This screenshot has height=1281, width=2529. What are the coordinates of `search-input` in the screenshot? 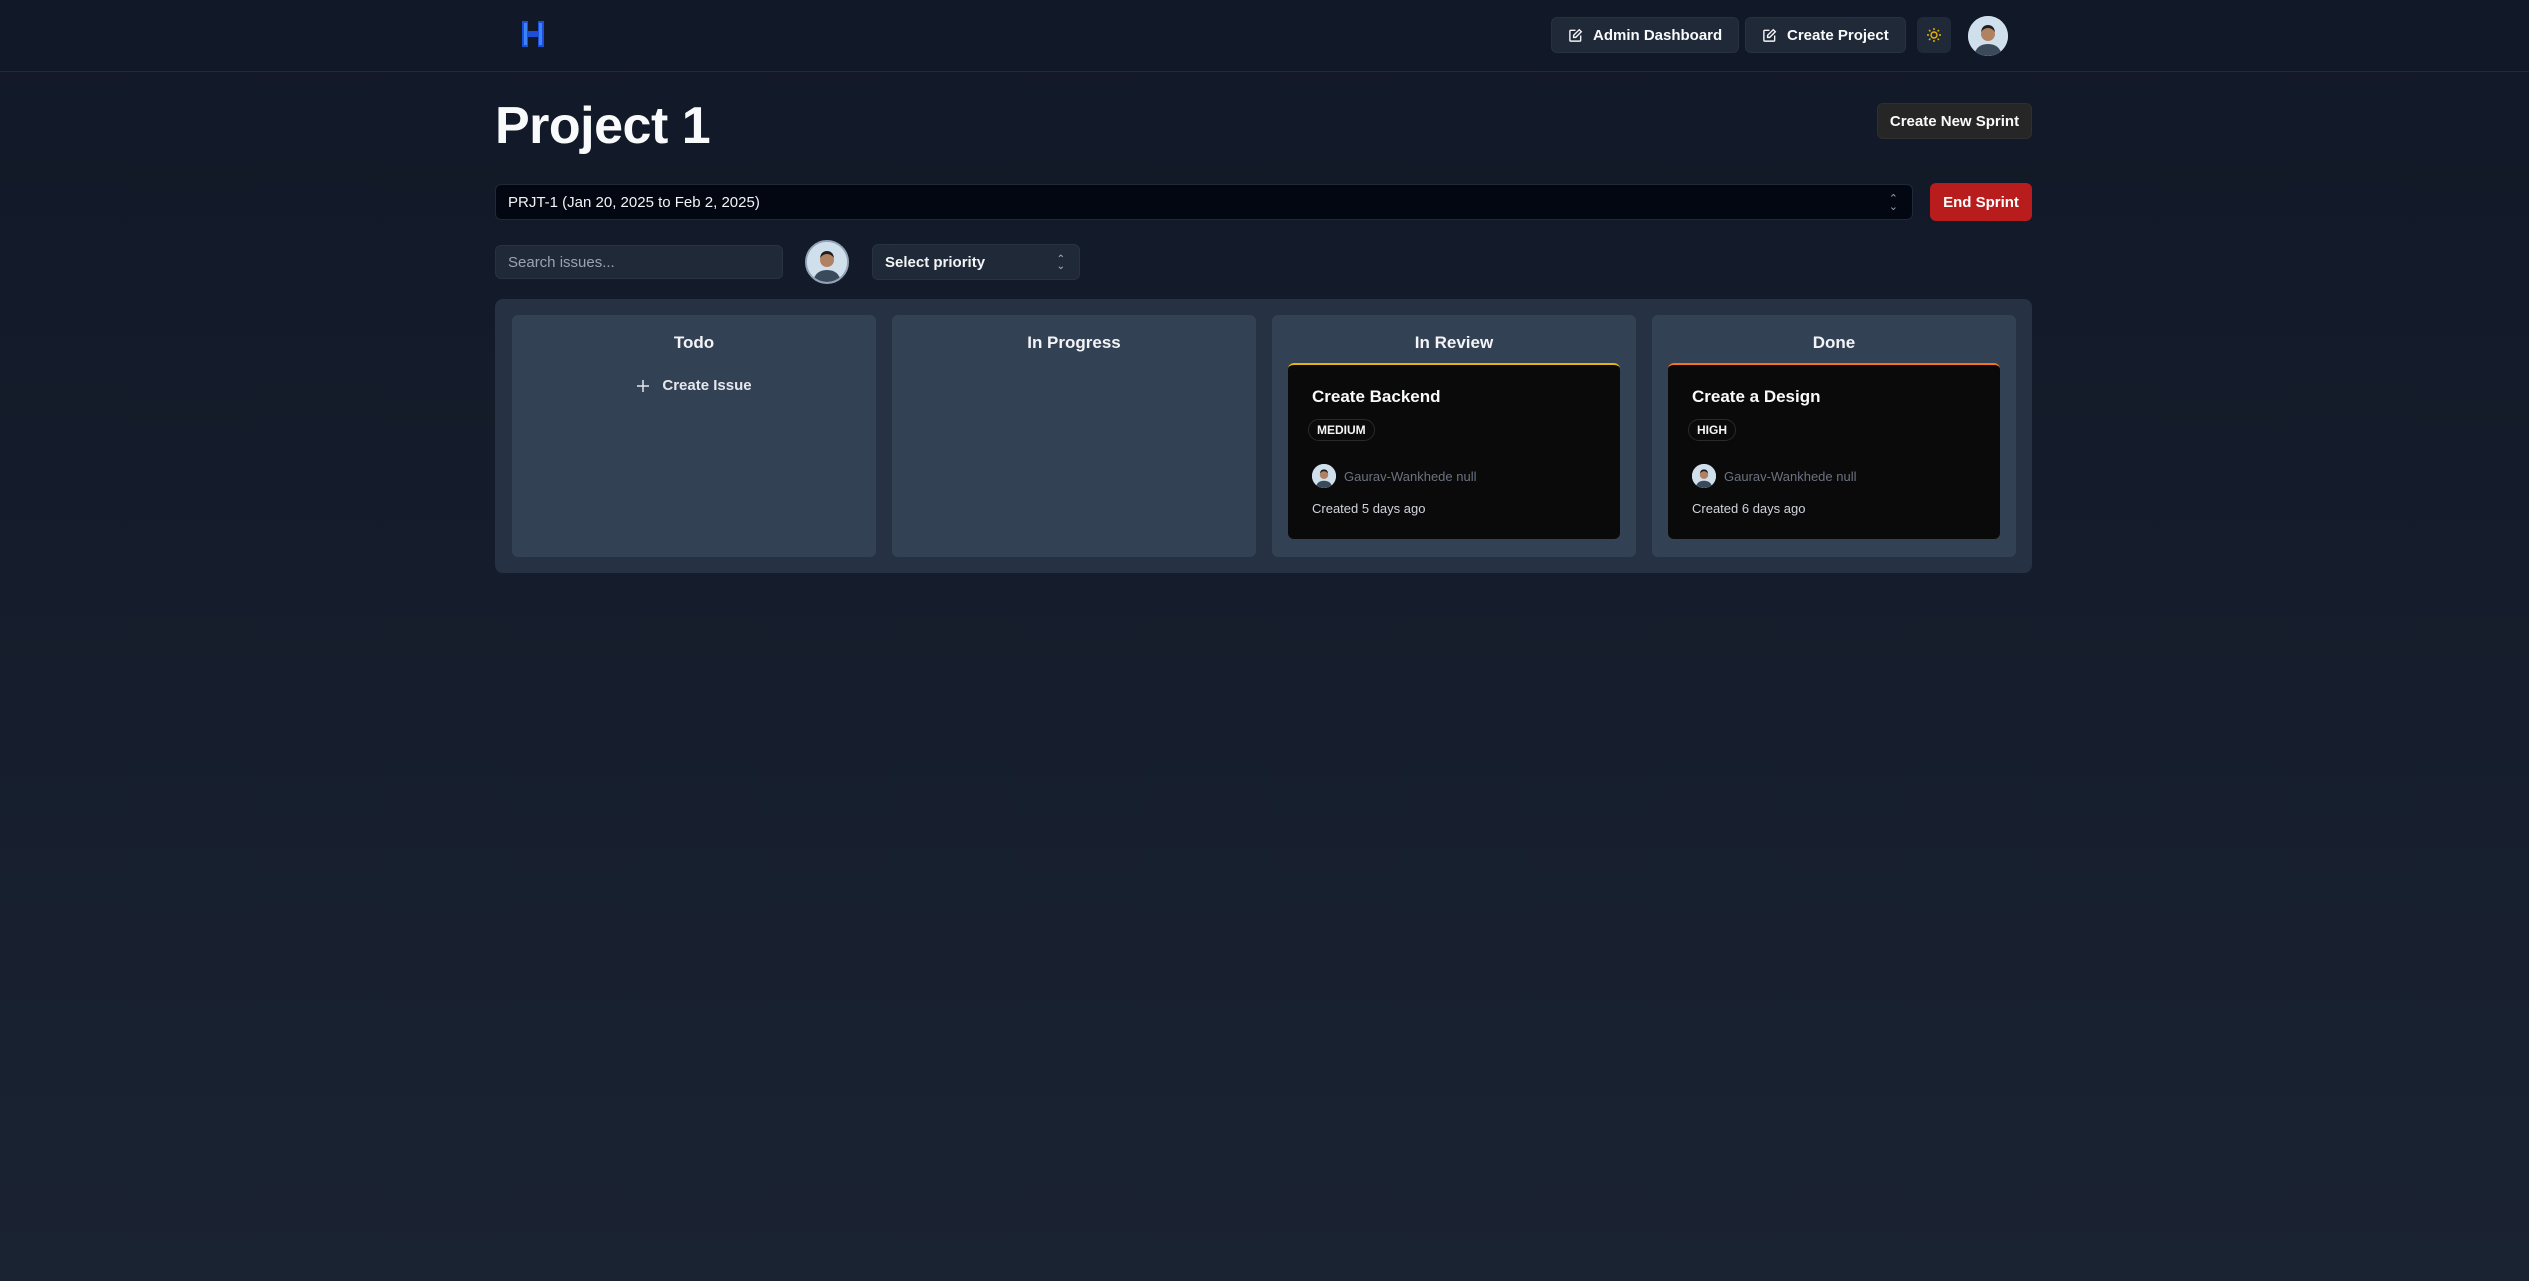 It's located at (639, 262).